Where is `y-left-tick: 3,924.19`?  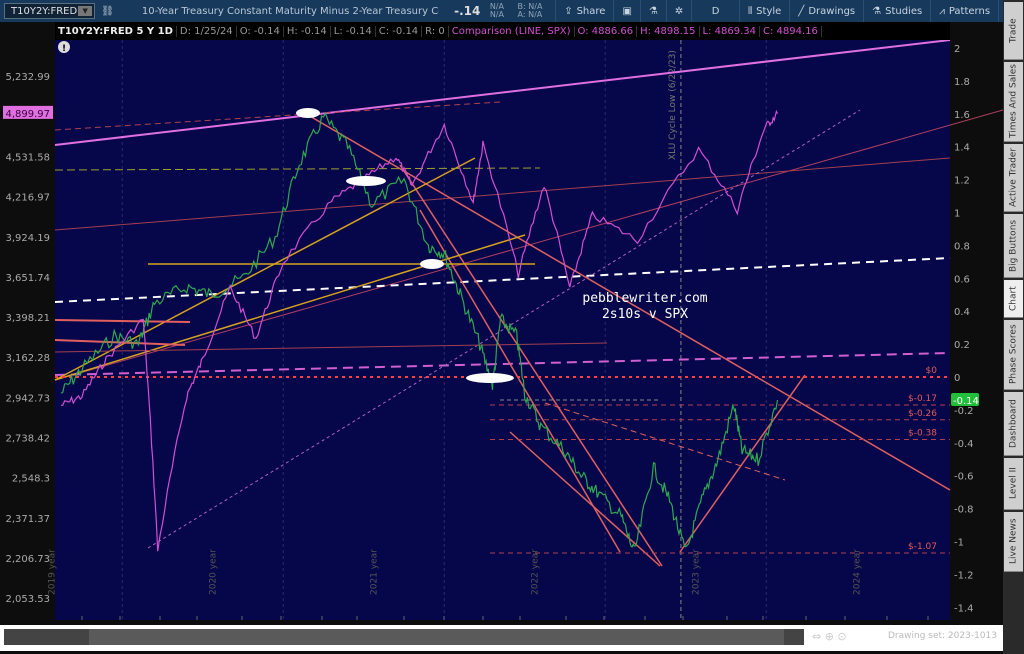 y-left-tick: 3,924.19 is located at coordinates (27, 238).